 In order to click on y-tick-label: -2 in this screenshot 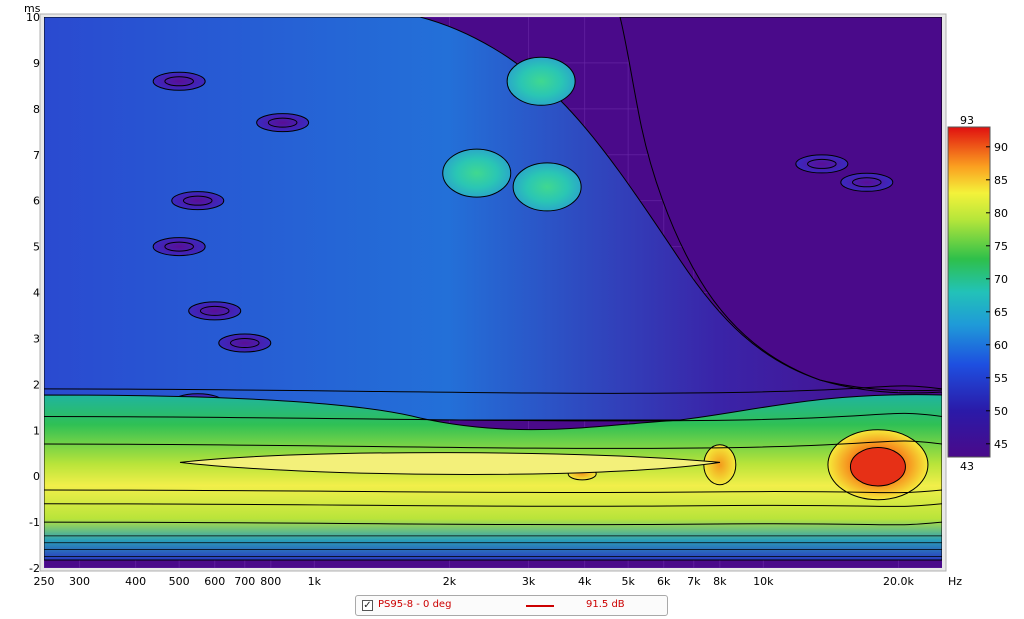, I will do `click(34, 568)`.